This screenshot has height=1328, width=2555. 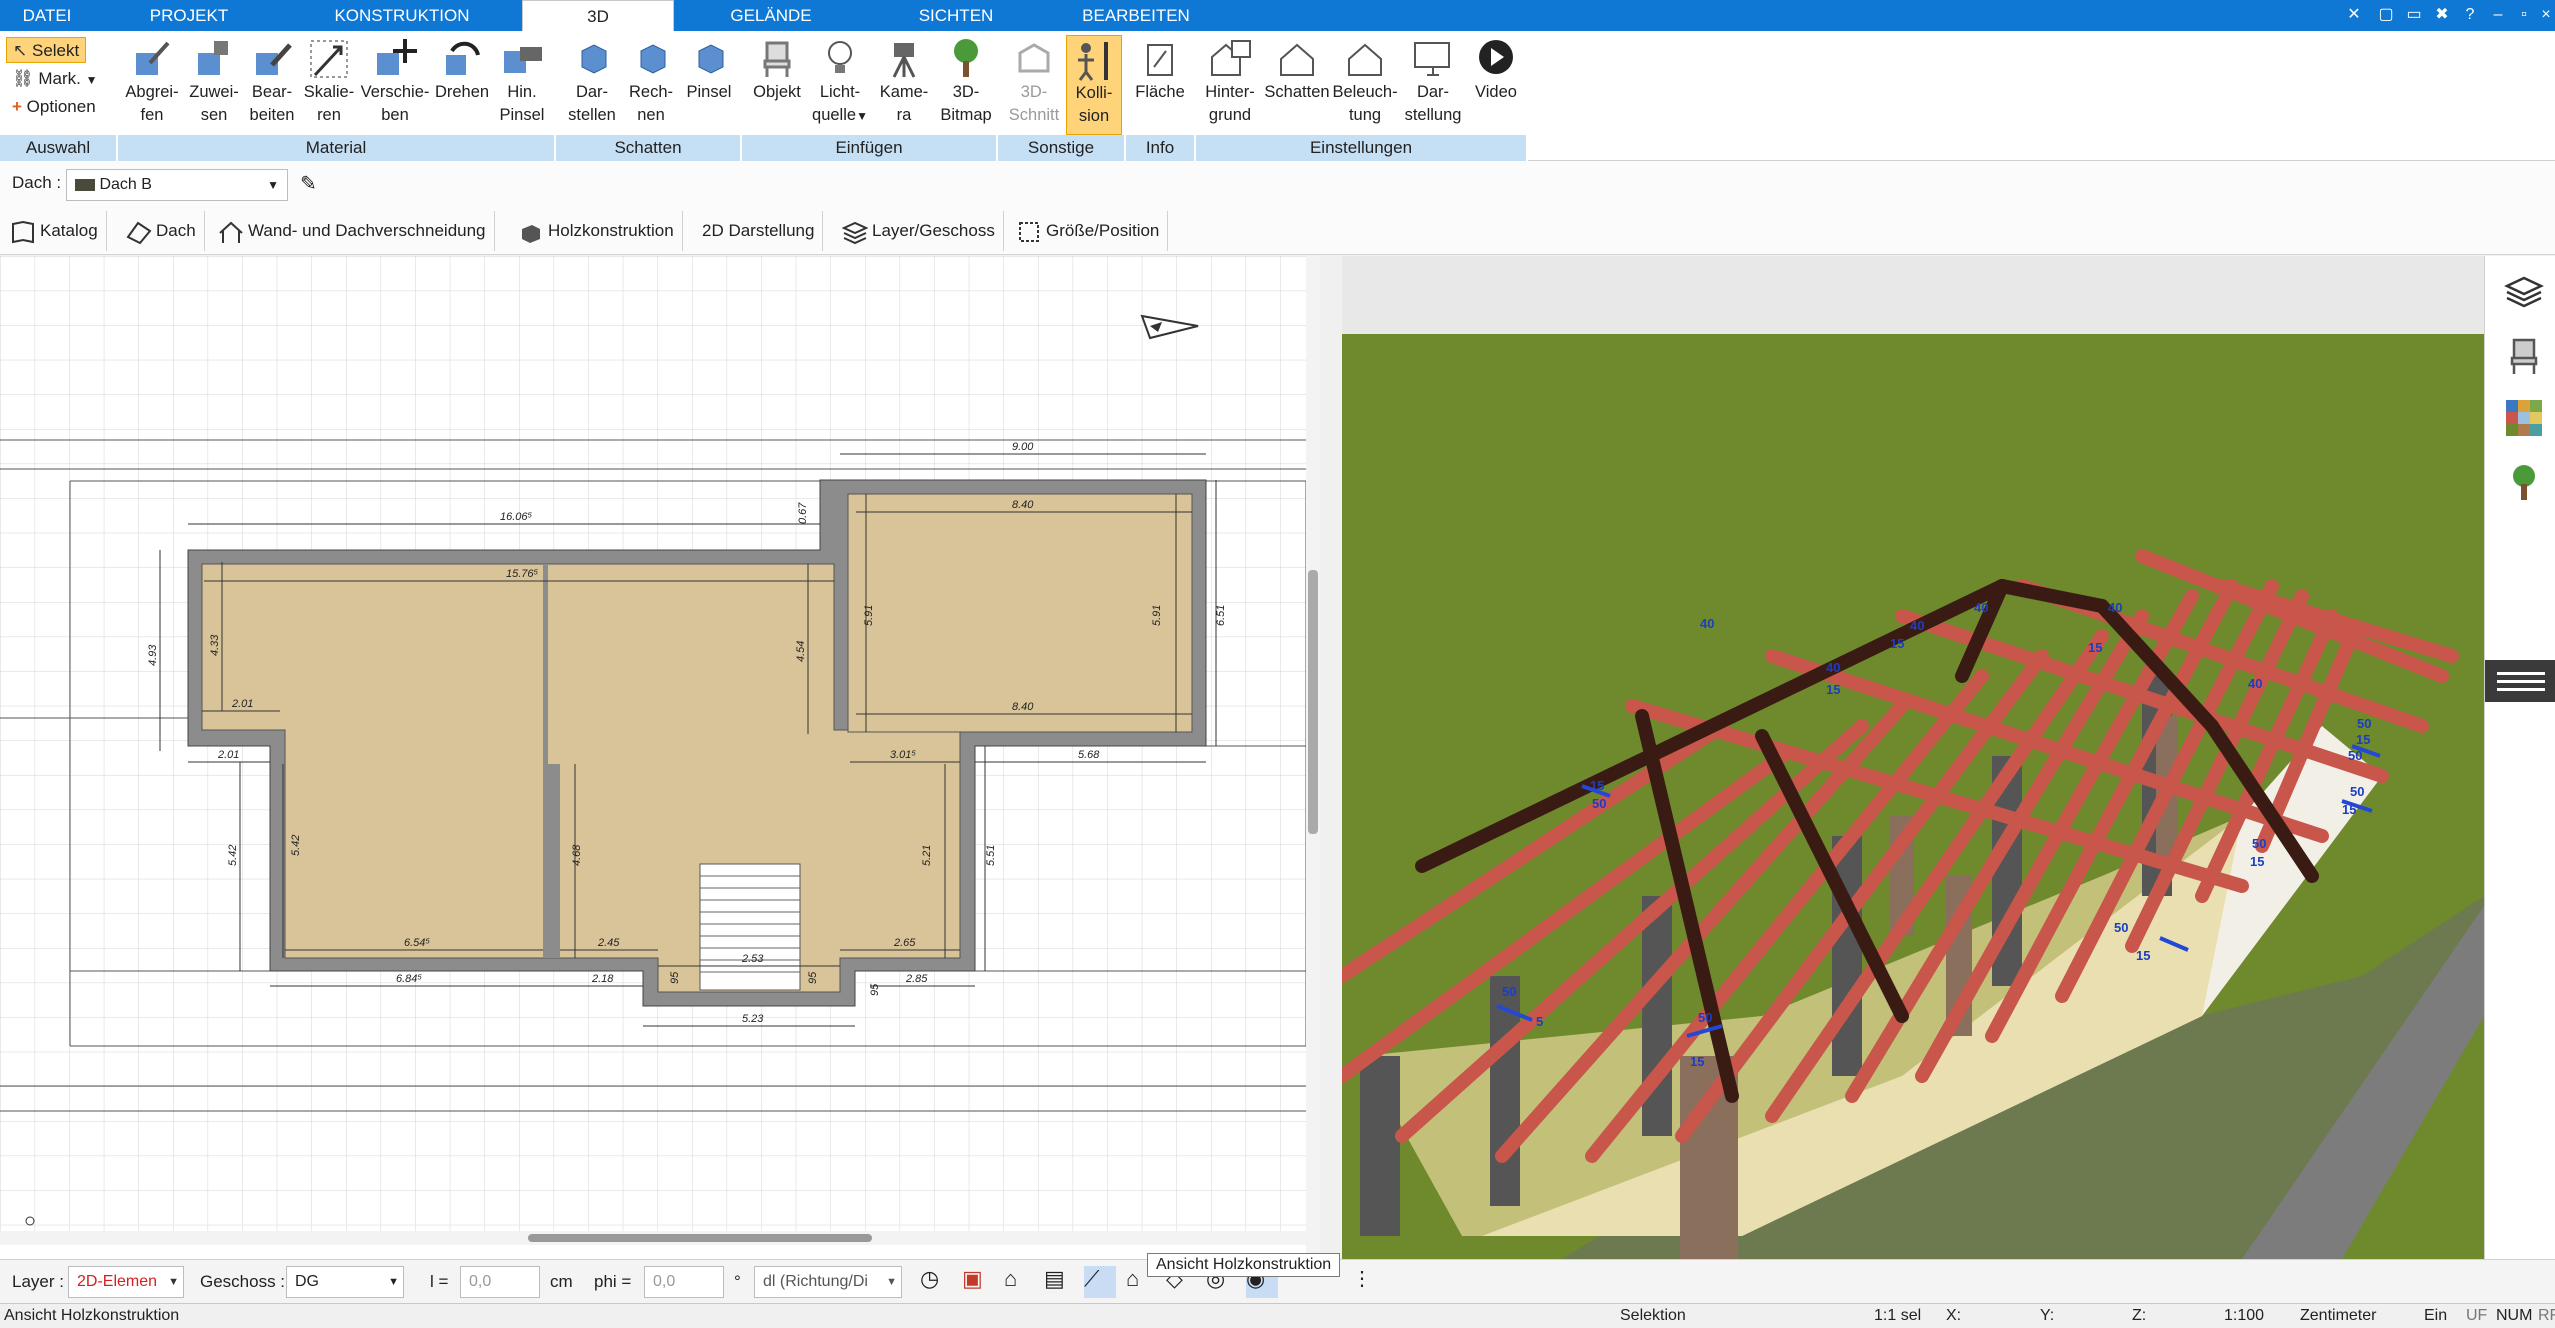 I want to click on mark-icon: ⛓, so click(x=23, y=78).